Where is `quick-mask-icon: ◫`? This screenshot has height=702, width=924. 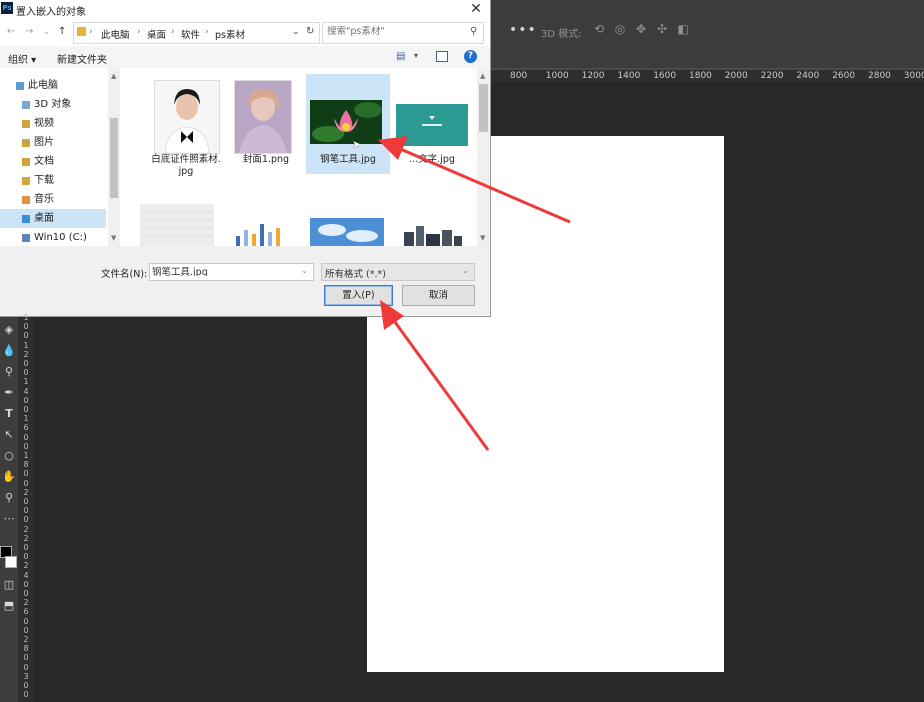
quick-mask-icon: ◫ is located at coordinates (9, 585).